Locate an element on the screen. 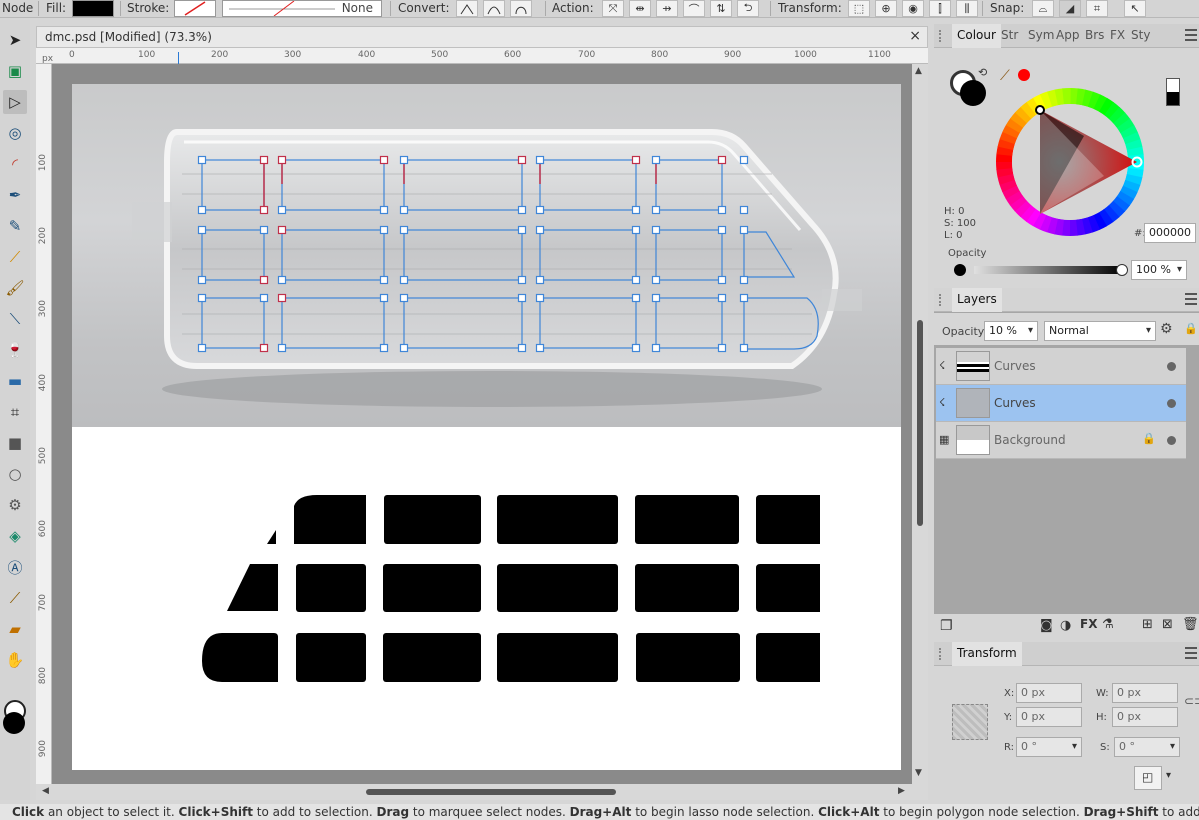  horizontal-scroll-thumb is located at coordinates (491, 792).